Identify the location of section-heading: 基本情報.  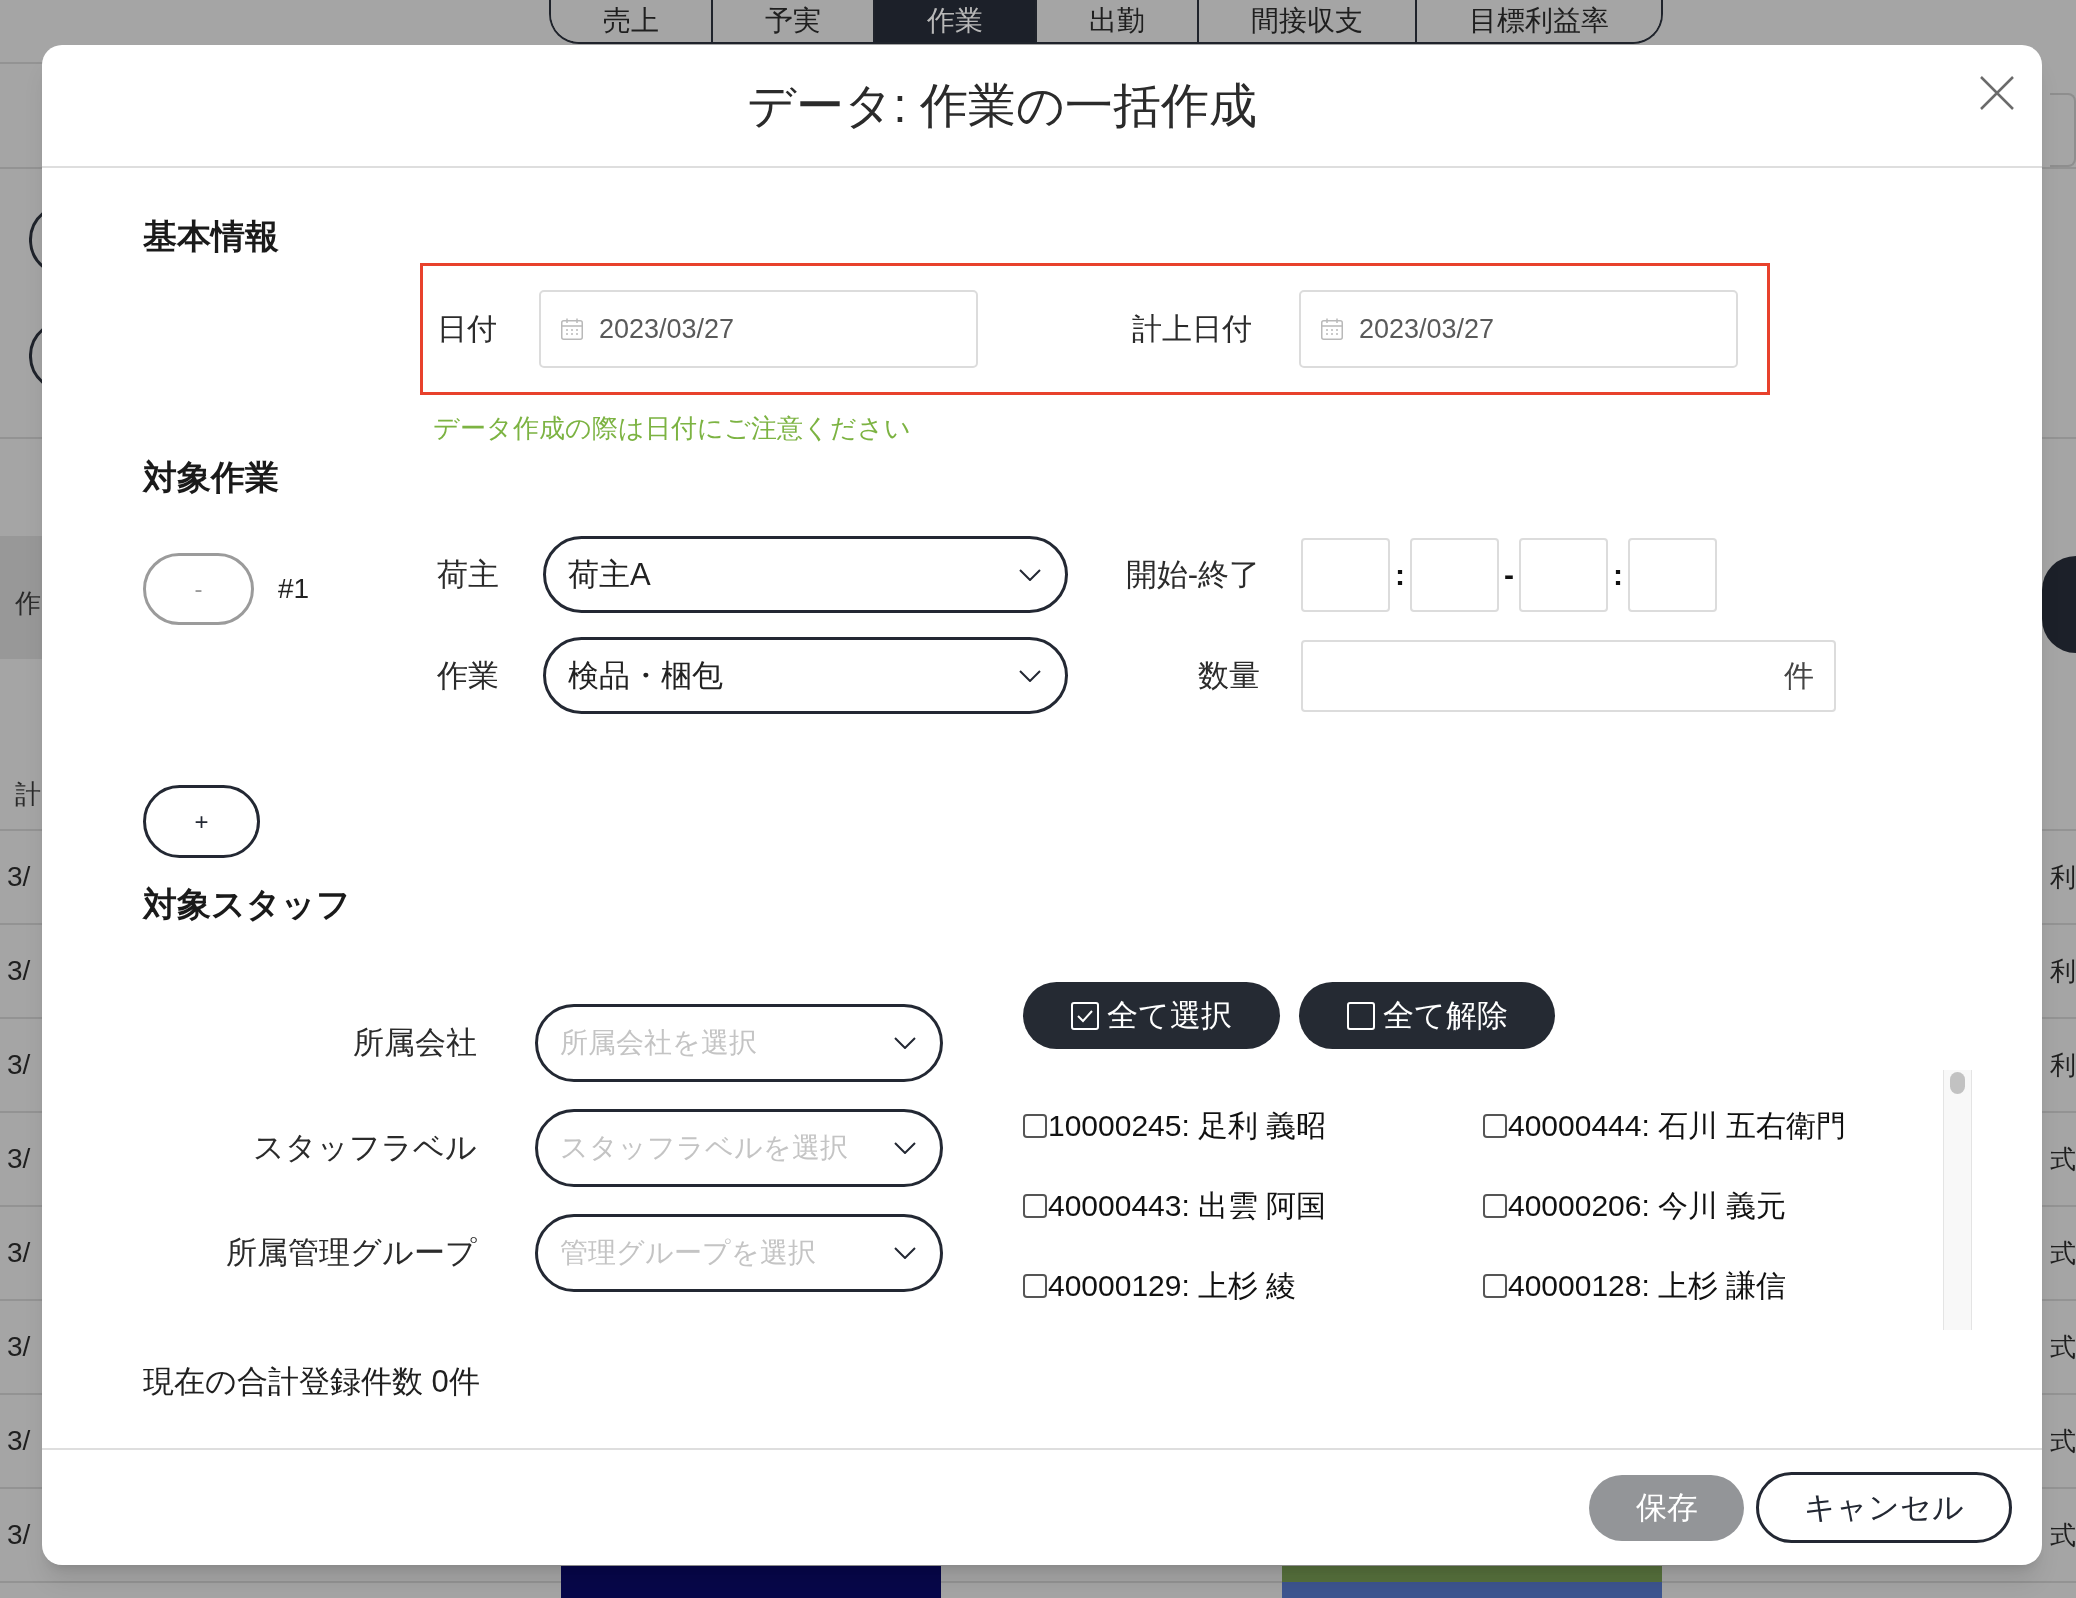
(211, 236).